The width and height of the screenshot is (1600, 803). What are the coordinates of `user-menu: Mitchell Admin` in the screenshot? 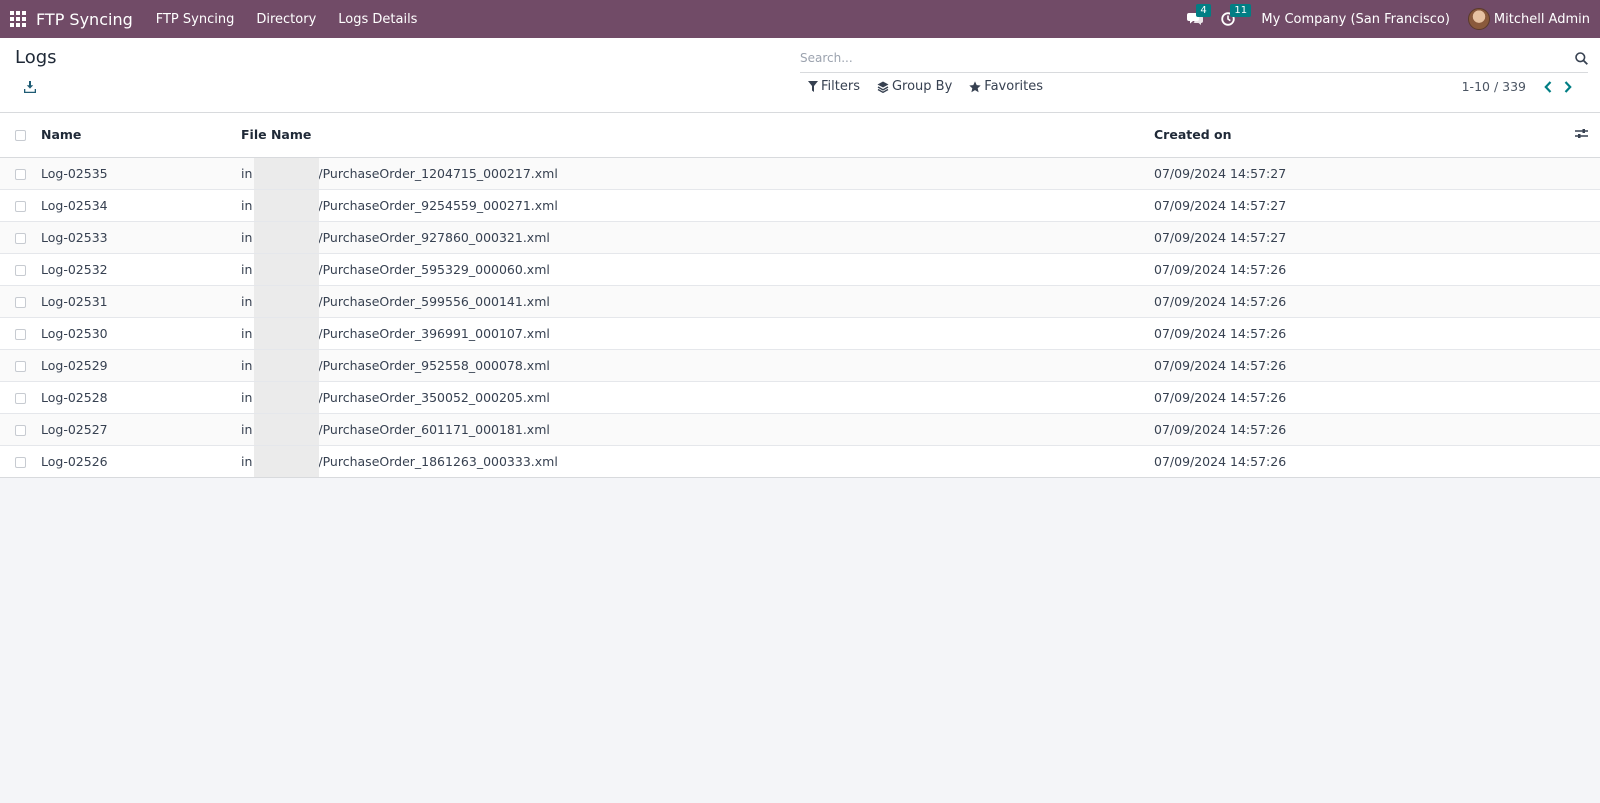 It's located at (1533, 19).